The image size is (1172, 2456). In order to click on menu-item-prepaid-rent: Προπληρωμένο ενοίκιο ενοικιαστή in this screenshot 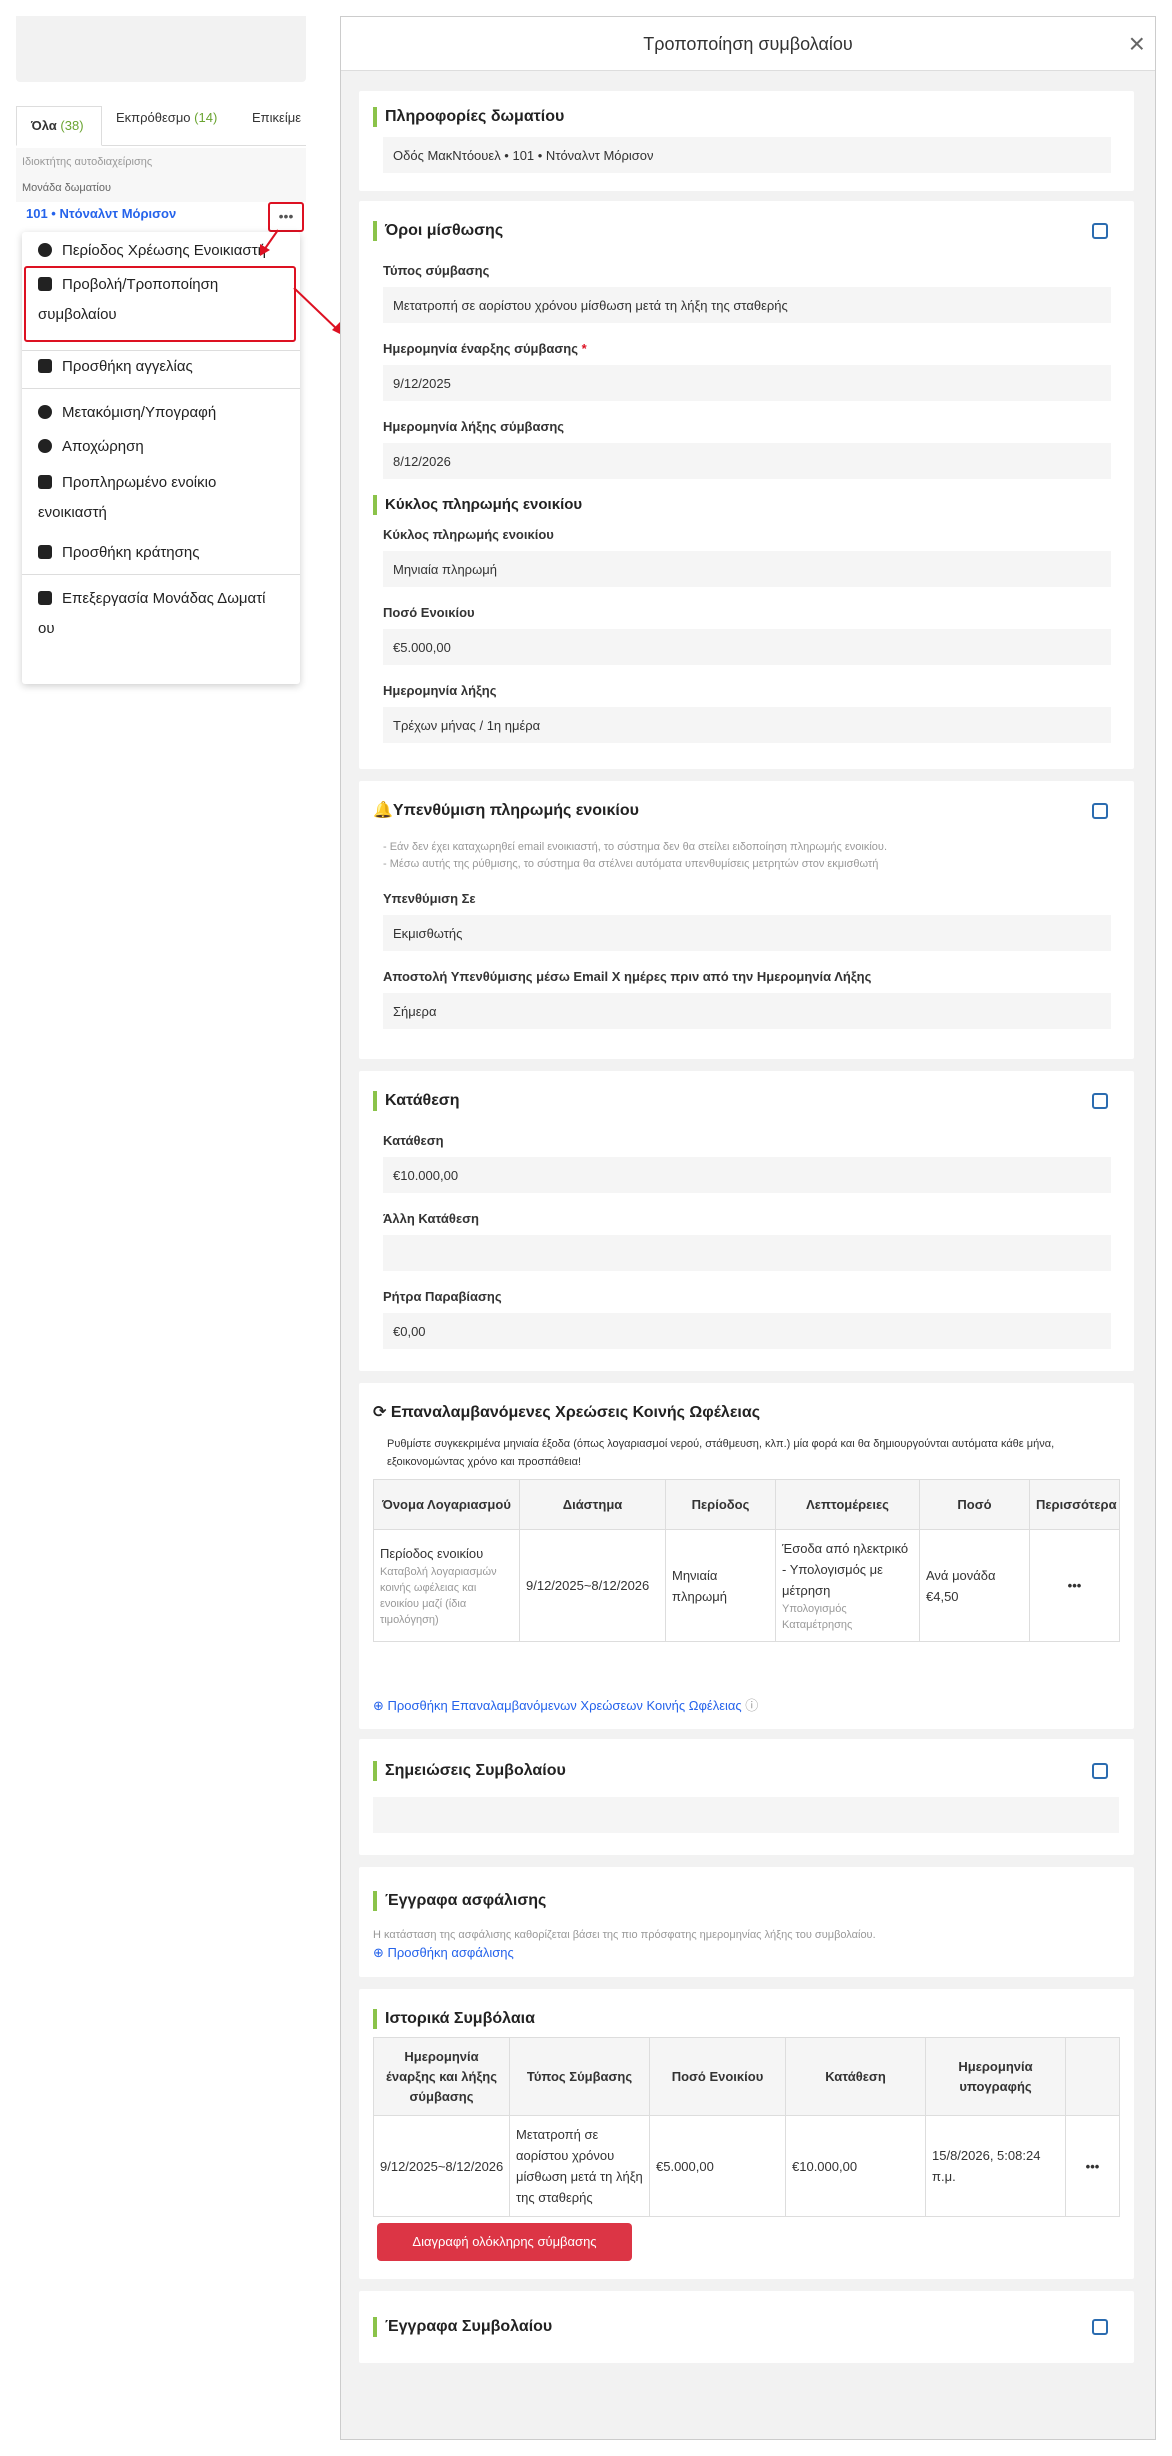, I will do `click(163, 498)`.